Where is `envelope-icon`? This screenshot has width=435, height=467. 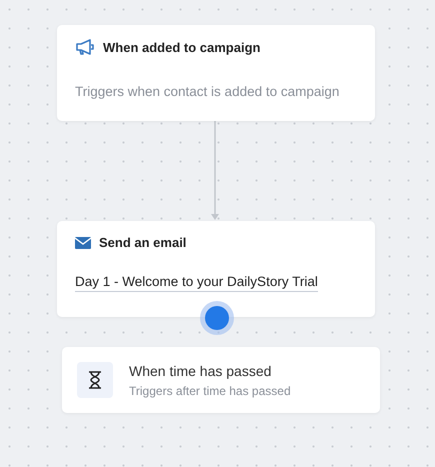
envelope-icon is located at coordinates (83, 242).